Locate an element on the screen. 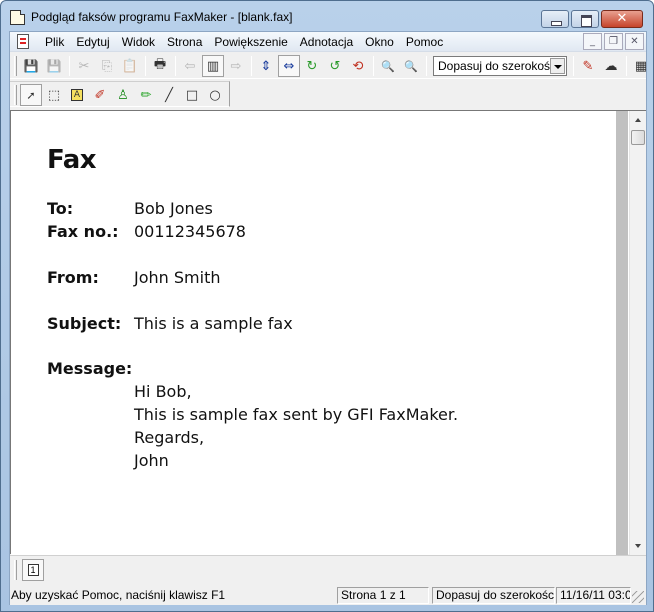 This screenshot has height=612, width=654. fit-height-button: ⇕ is located at coordinates (266, 66).